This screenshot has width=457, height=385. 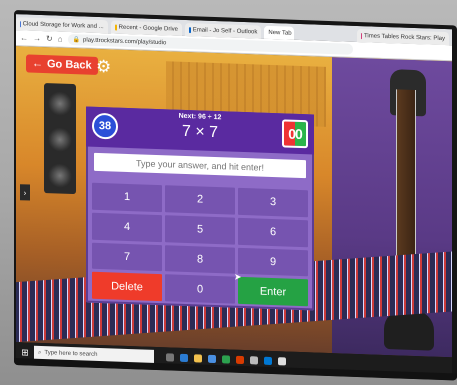 I want to click on key-2: 2, so click(x=200, y=200).